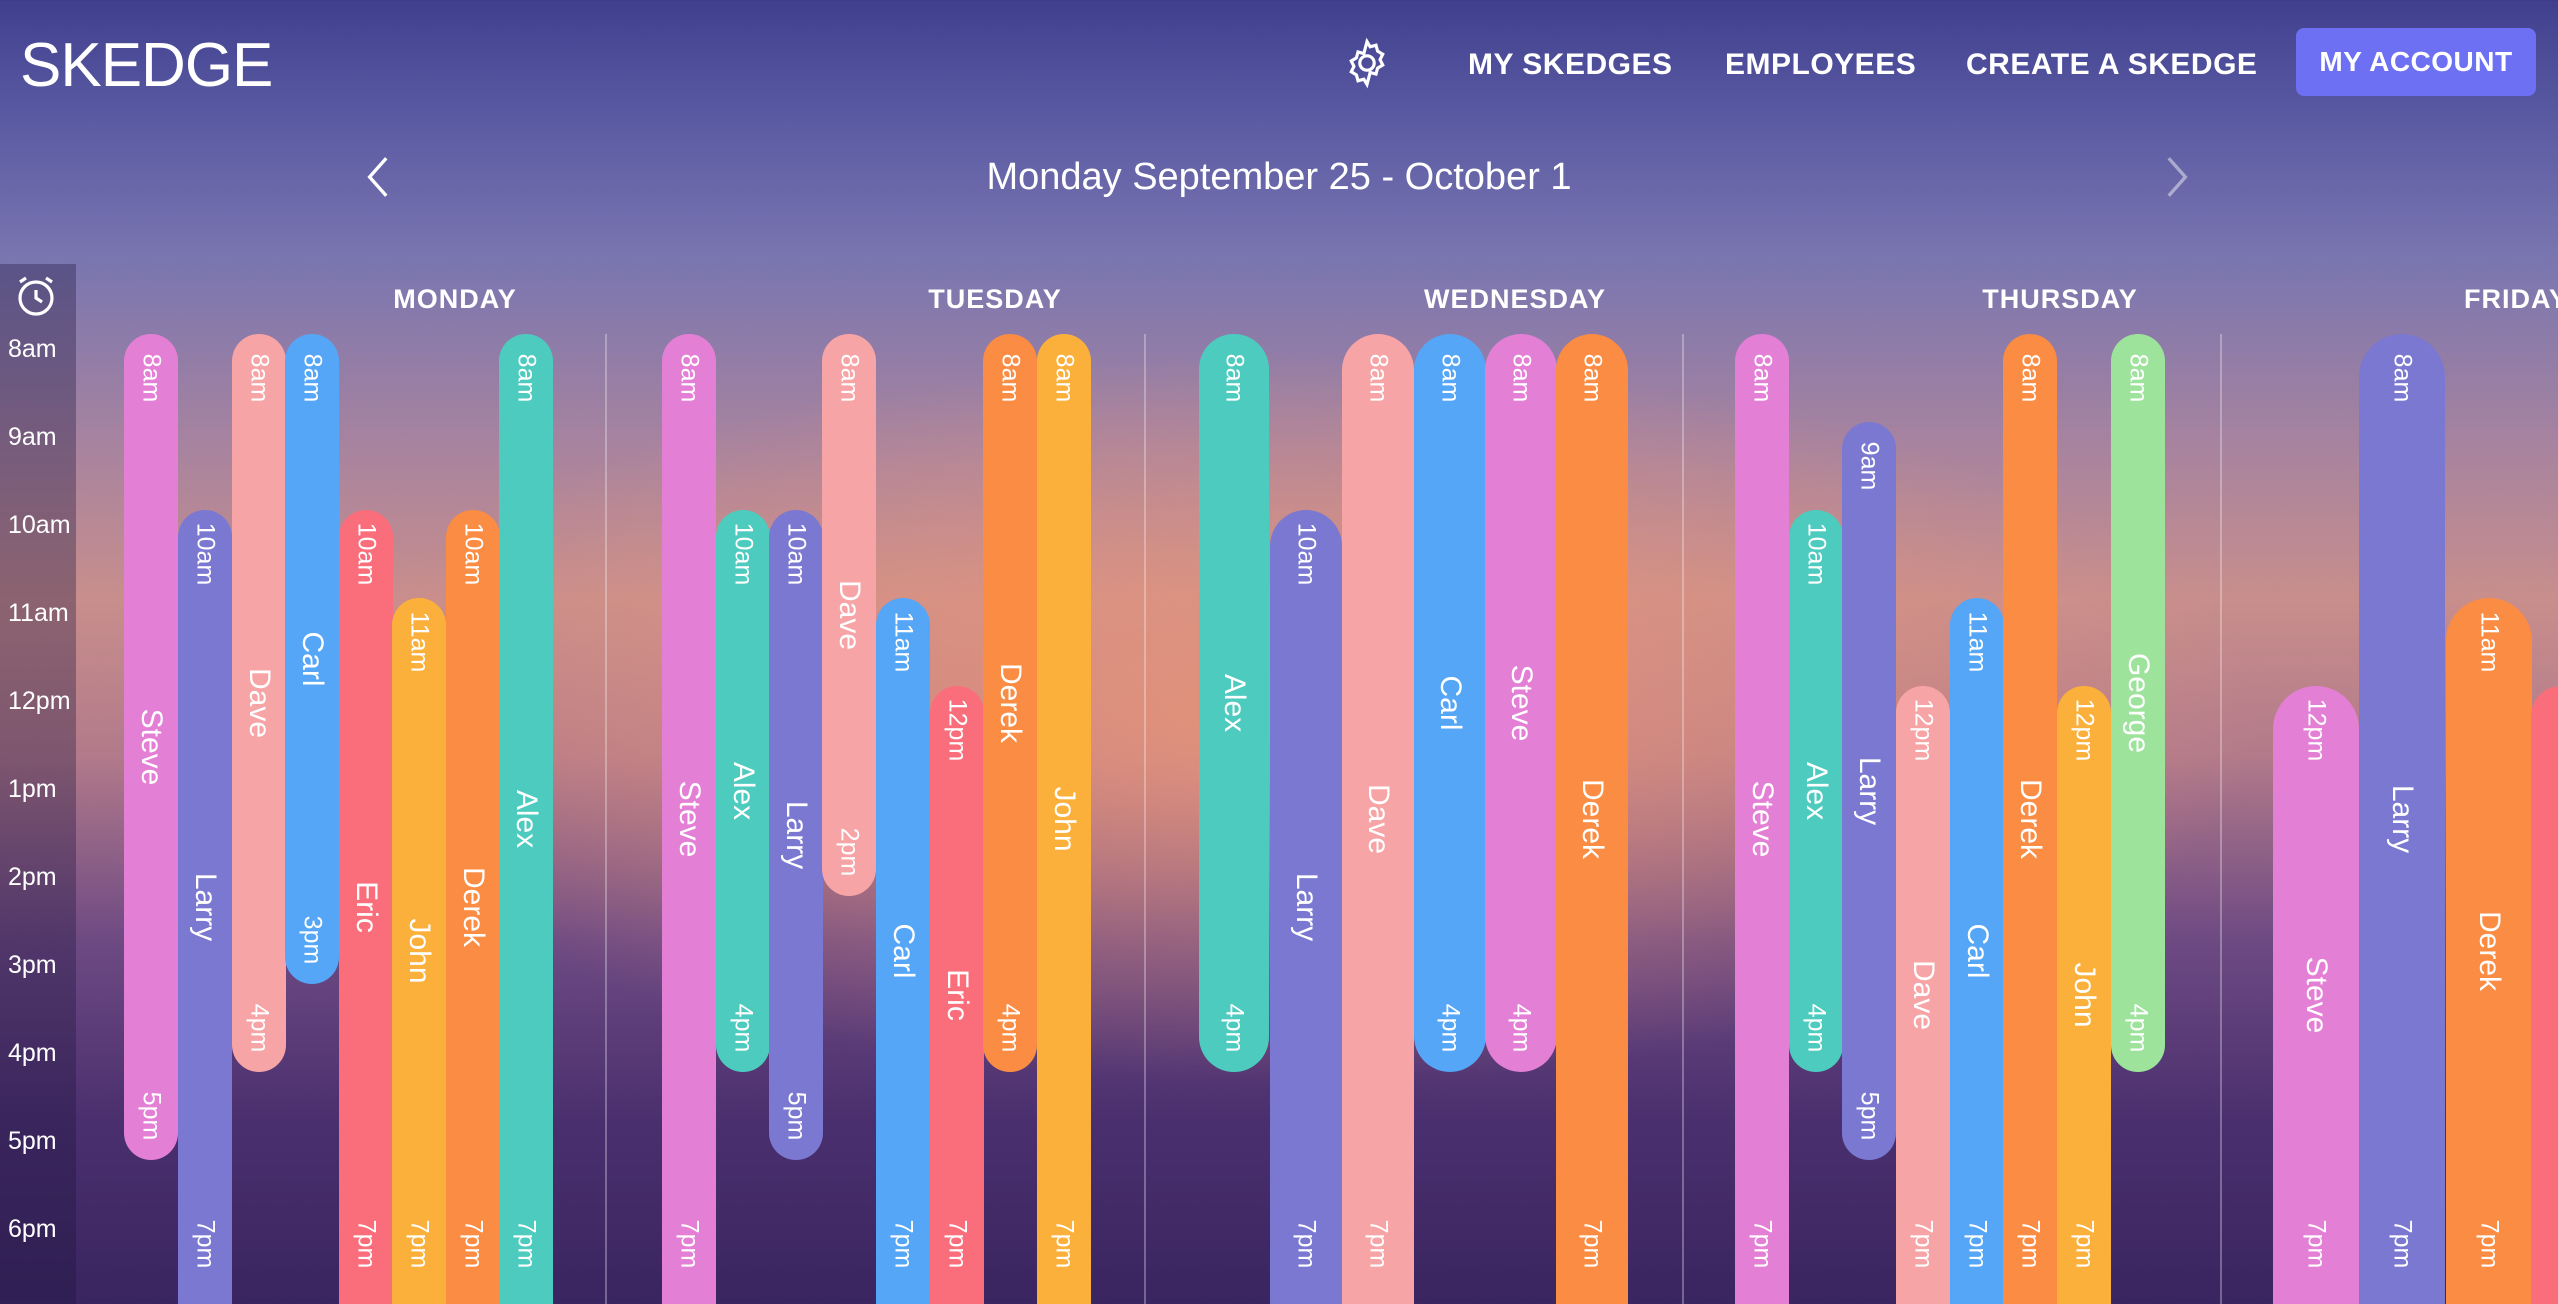 This screenshot has width=2558, height=1304. I want to click on shift-bar-dave: 12pm Dave 7pm, so click(1923, 995).